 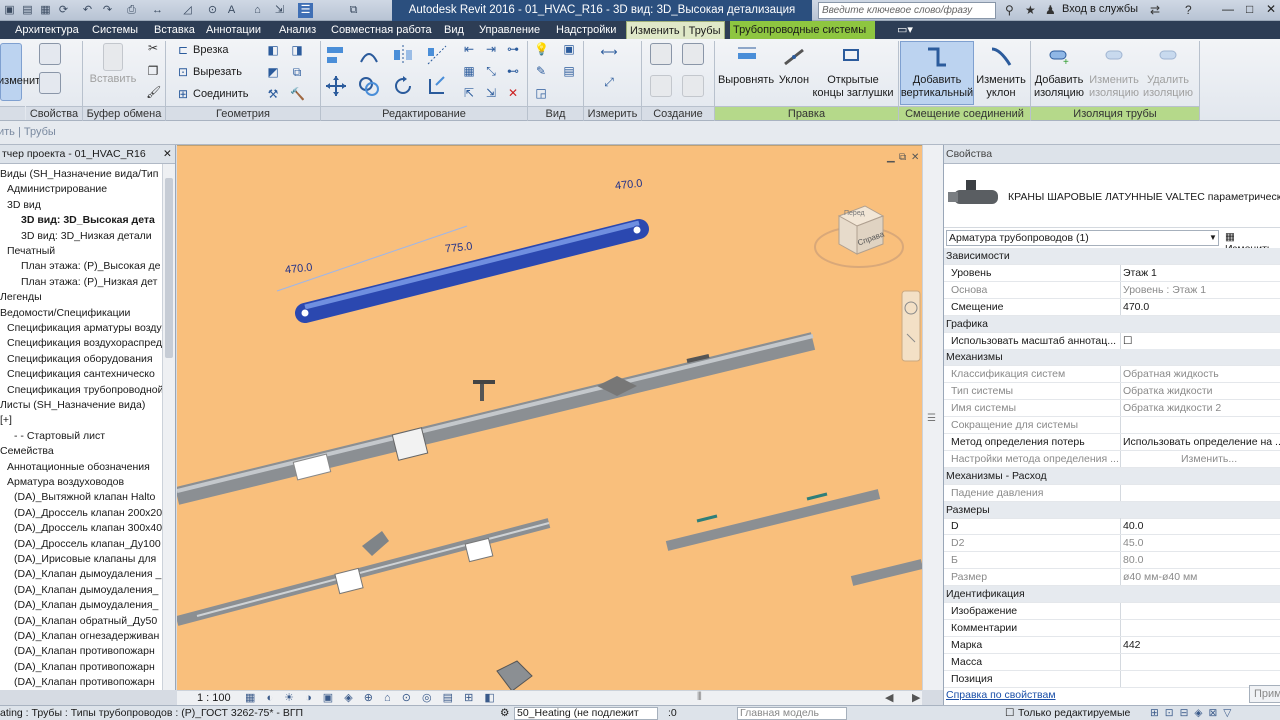 What do you see at coordinates (609, 82) in the screenshot?
I see `aligned-dimension-icon: ⤢` at bounding box center [609, 82].